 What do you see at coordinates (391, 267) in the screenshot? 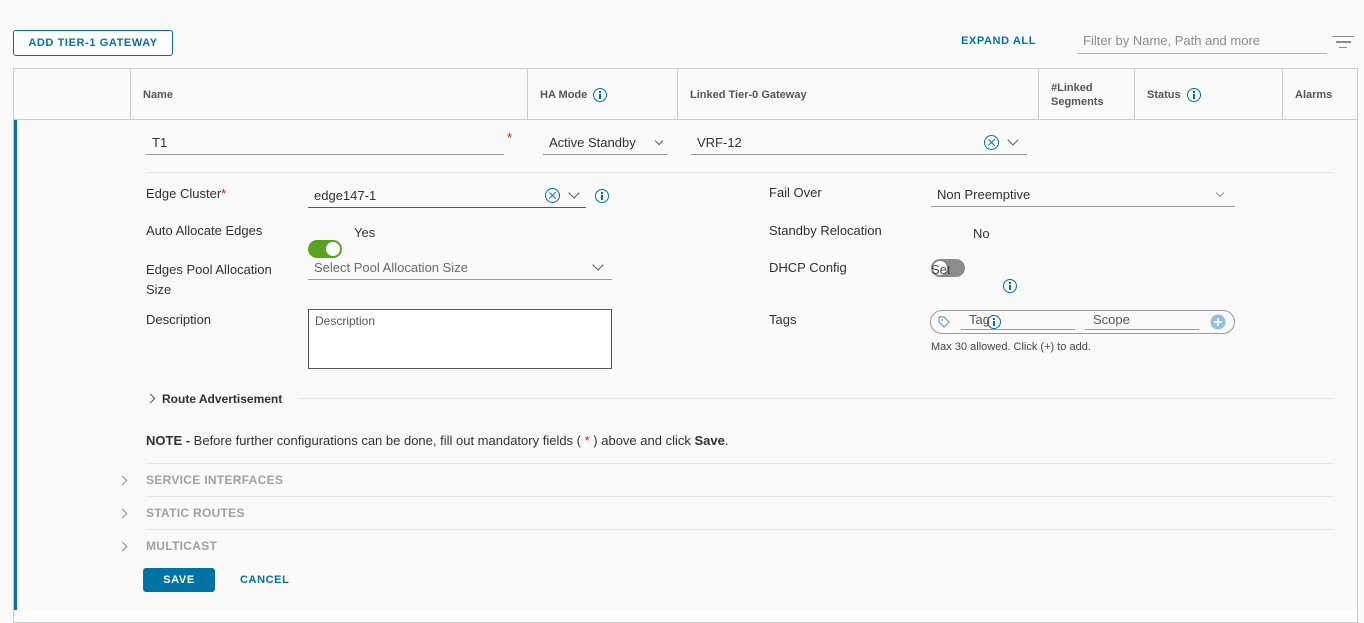
I see `pool-allocation-placeholder: Select Pool Allocation Size` at bounding box center [391, 267].